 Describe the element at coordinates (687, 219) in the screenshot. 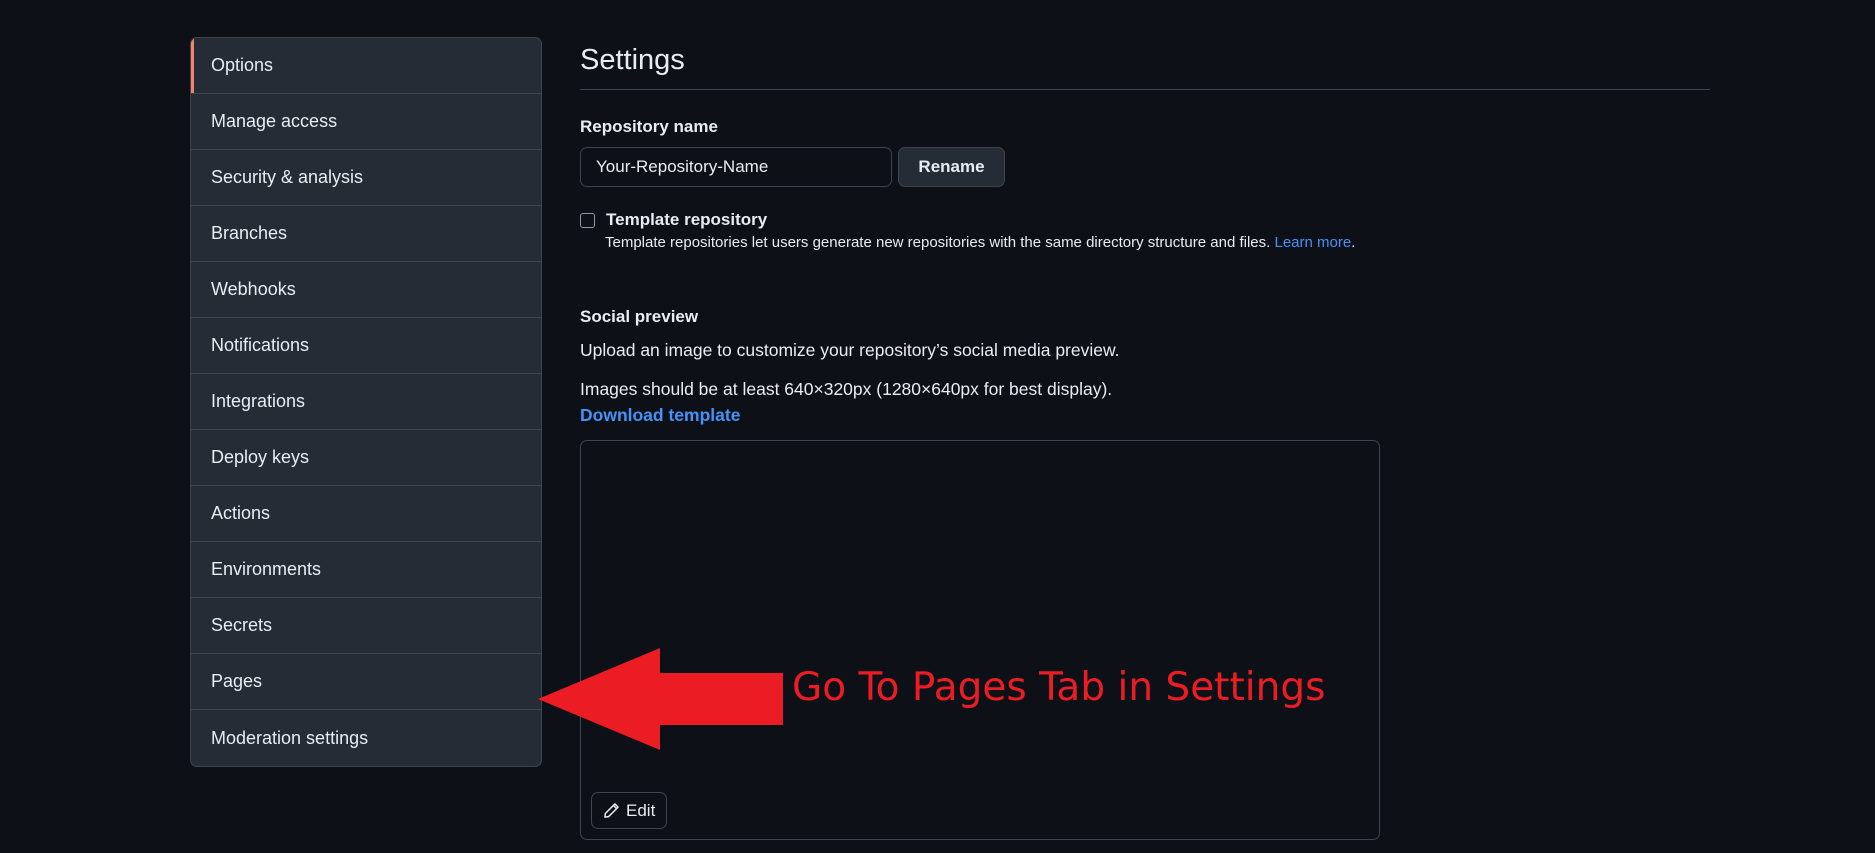

I see `template-repository-label: Template repository` at that location.